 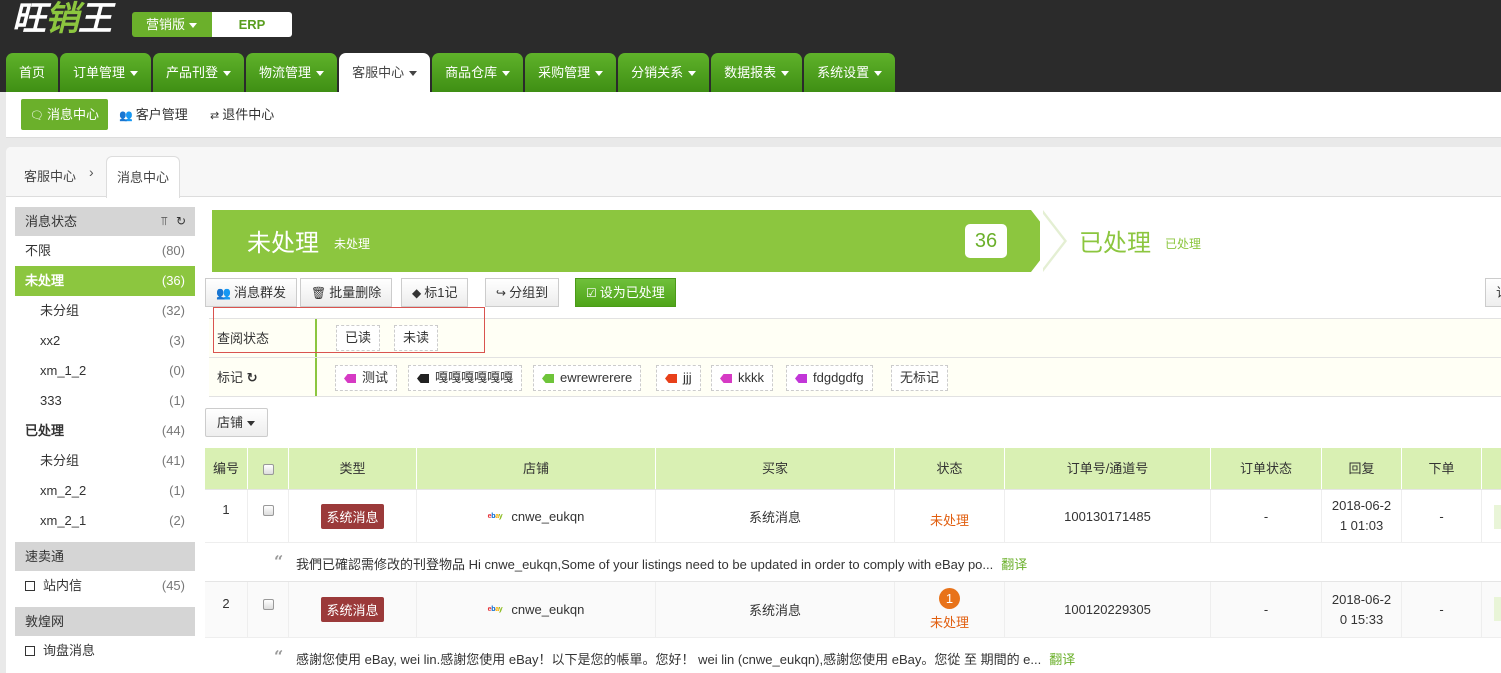 I want to click on ebay-logo-icon: ebay, so click(x=495, y=516).